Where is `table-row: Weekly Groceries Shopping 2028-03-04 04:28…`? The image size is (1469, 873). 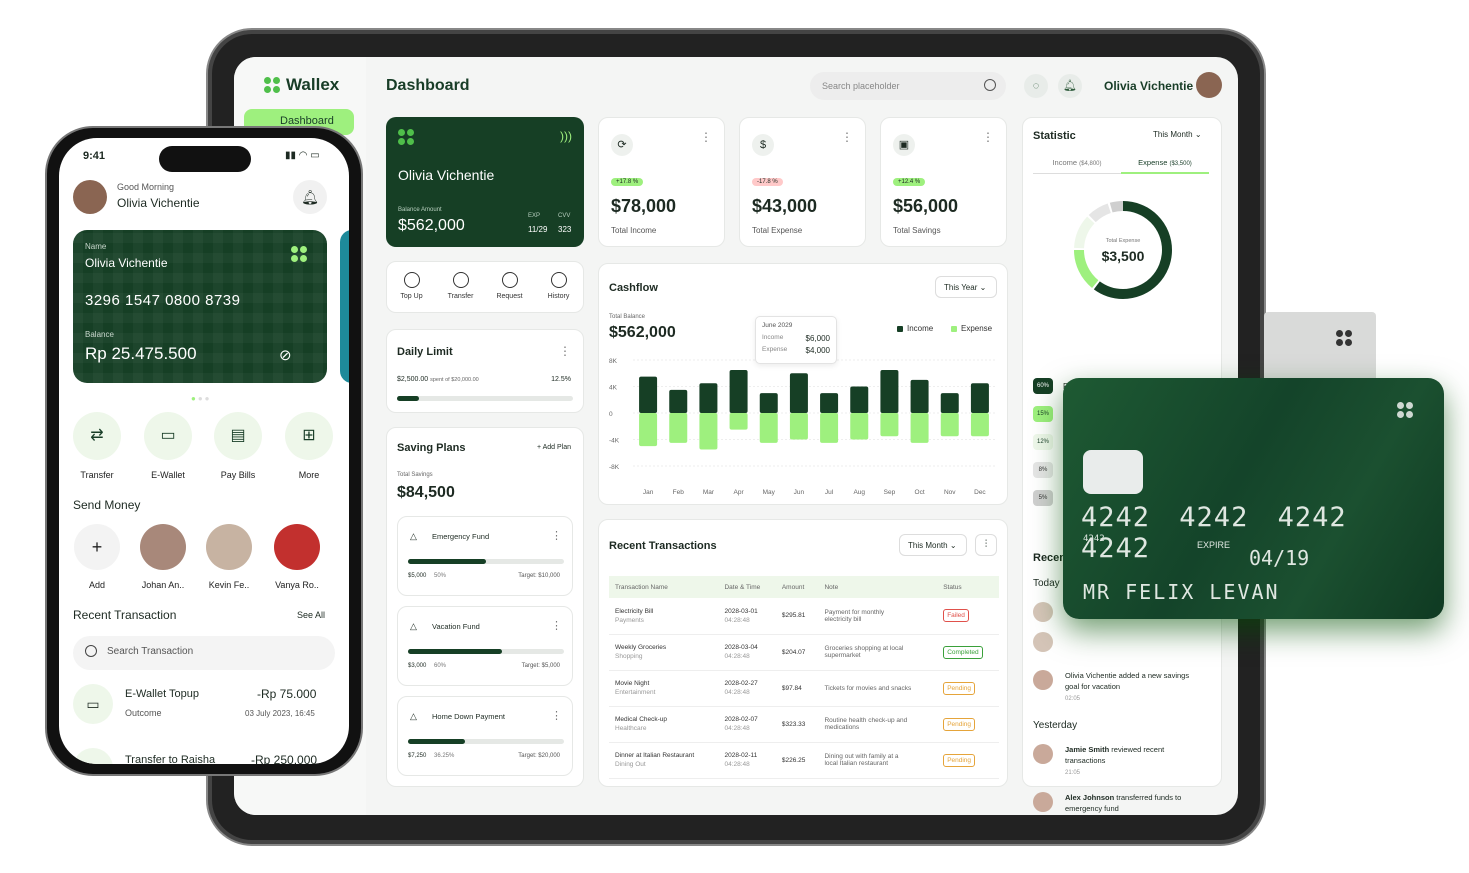 table-row: Weekly Groceries Shopping 2028-03-04 04:28… is located at coordinates (804, 652).